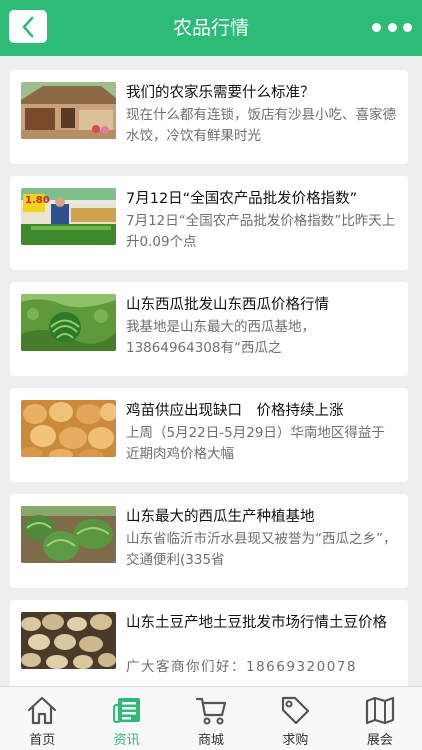 The width and height of the screenshot is (422, 750). Describe the element at coordinates (68, 216) in the screenshot. I see `article-thumbnail: 1.80` at that location.